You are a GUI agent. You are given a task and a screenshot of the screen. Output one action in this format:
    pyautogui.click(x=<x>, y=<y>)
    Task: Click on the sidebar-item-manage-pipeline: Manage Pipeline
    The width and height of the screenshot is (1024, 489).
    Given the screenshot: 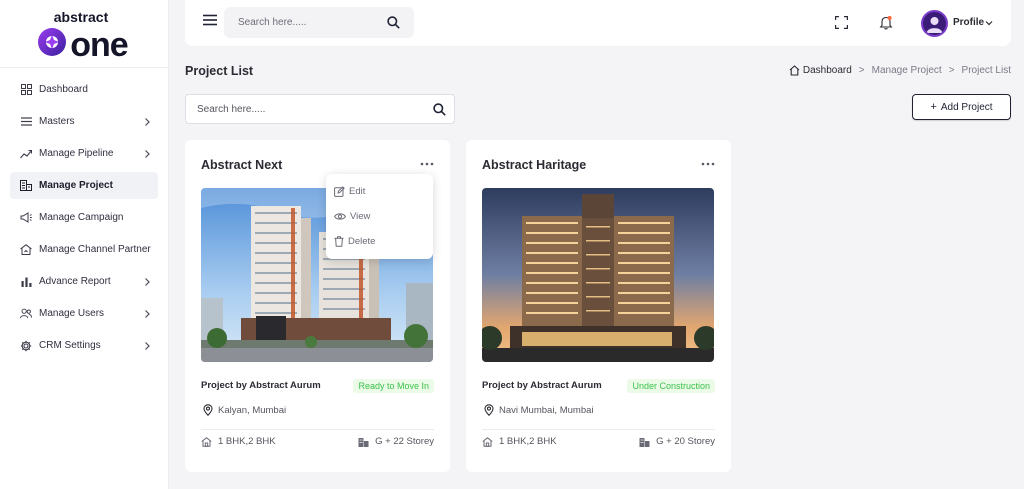 What is the action you would take?
    pyautogui.click(x=84, y=153)
    